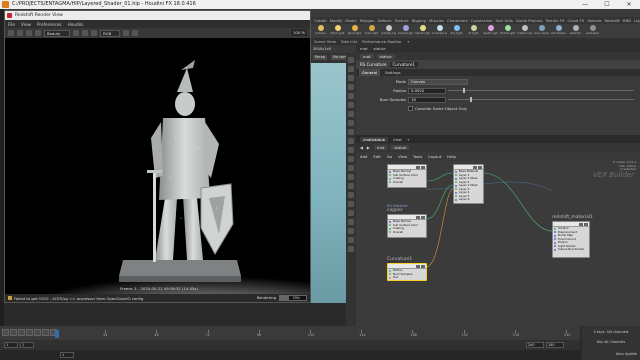  Describe the element at coordinates (541, 90) in the screenshot. I see `param-slider` at that location.